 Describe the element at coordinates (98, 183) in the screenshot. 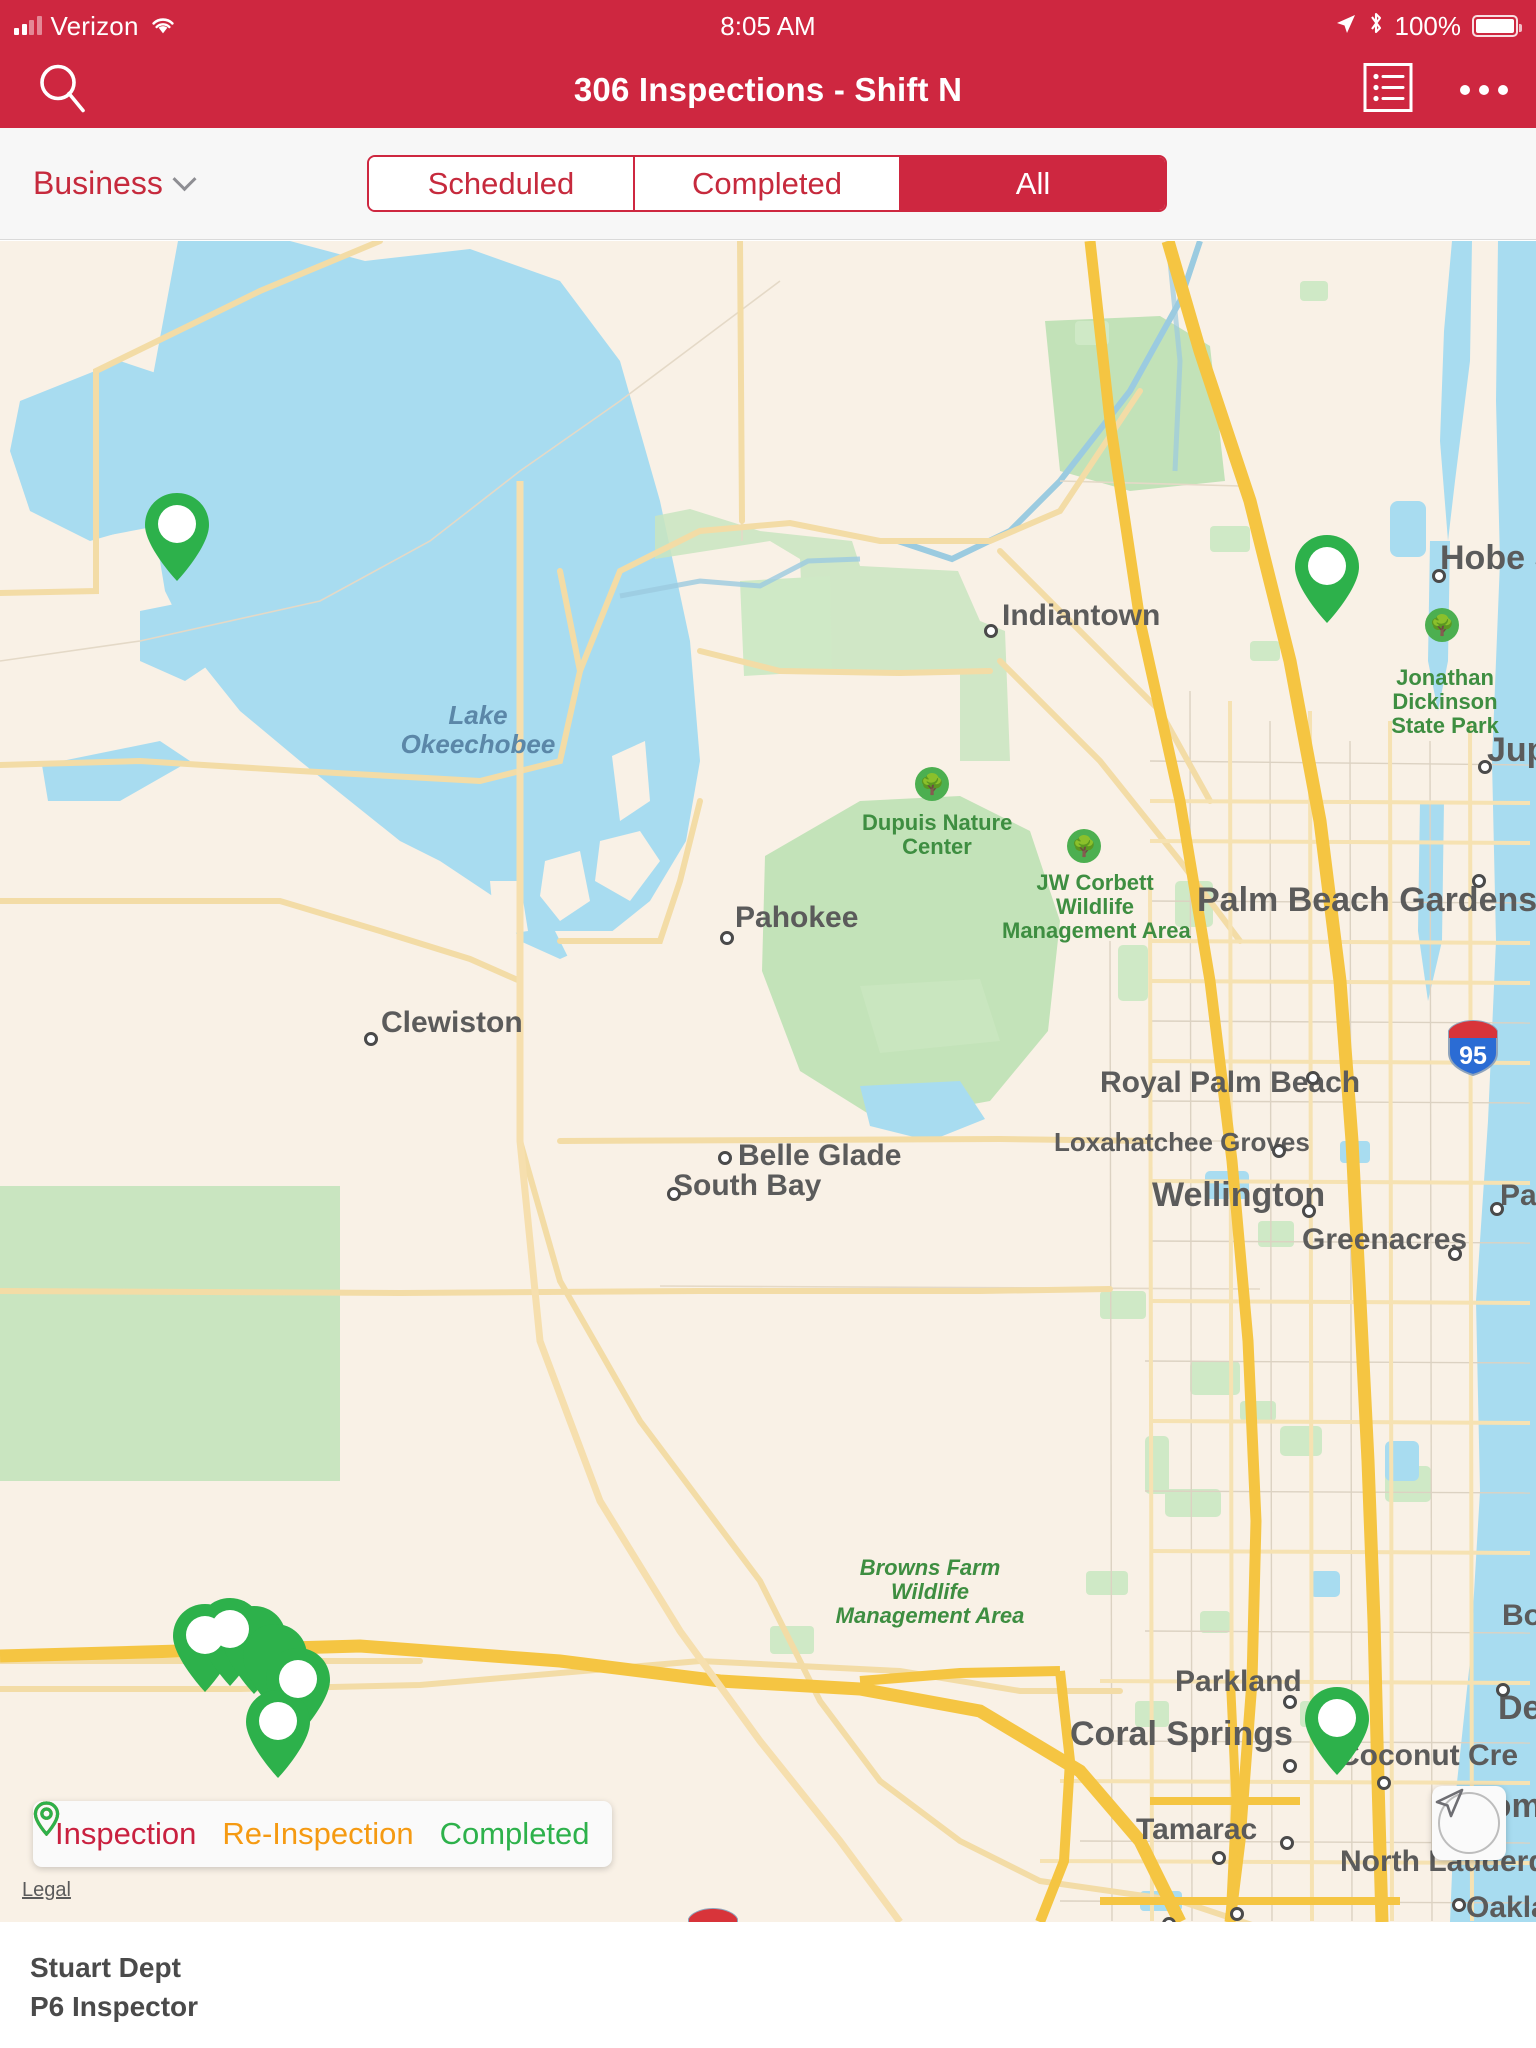

I see `business-filter-label: Business` at that location.